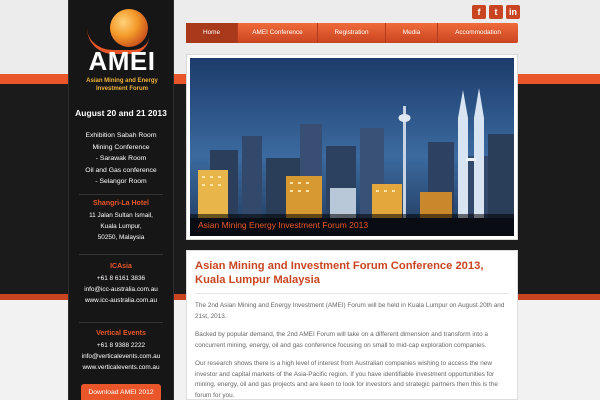  I want to click on vertical-events-phone: +61 8 9388 2222, so click(121, 345).